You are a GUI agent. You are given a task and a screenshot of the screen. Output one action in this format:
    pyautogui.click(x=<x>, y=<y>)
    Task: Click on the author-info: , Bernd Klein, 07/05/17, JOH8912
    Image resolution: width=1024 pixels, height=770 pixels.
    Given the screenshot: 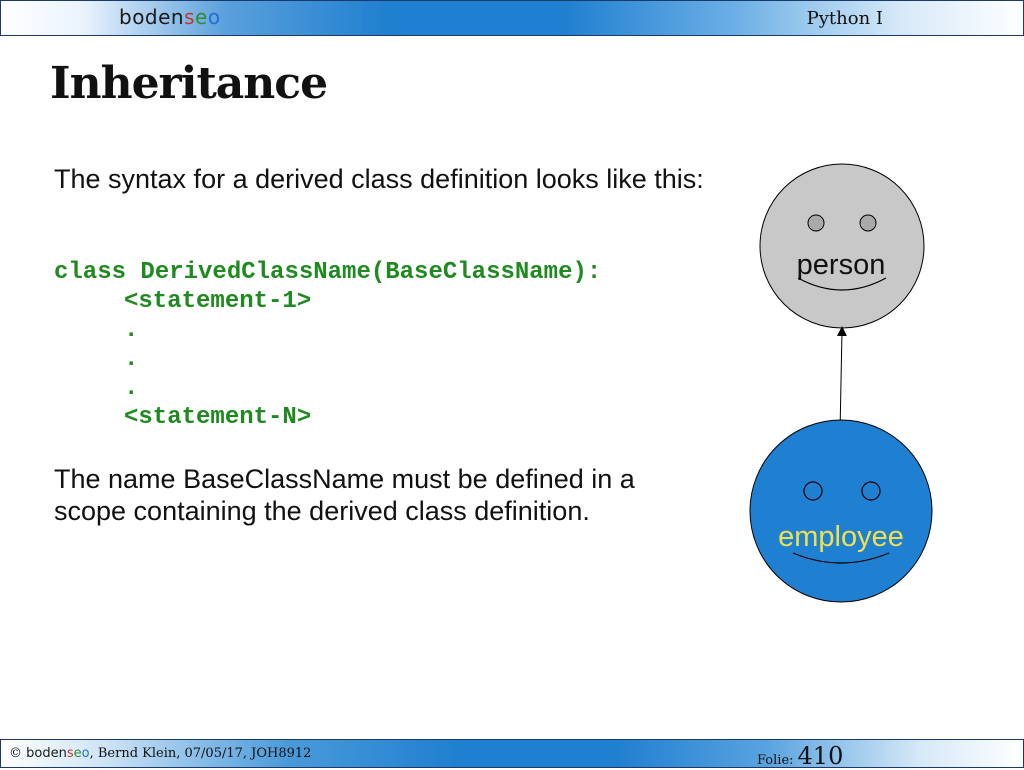 What is the action you would take?
    pyautogui.click(x=200, y=753)
    